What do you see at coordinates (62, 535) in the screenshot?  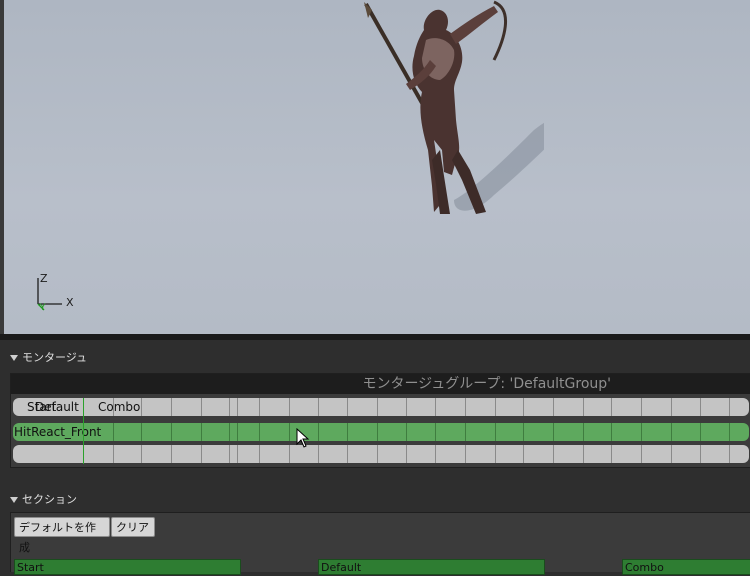 I see `create-default-button: デフォルトを作成` at bounding box center [62, 535].